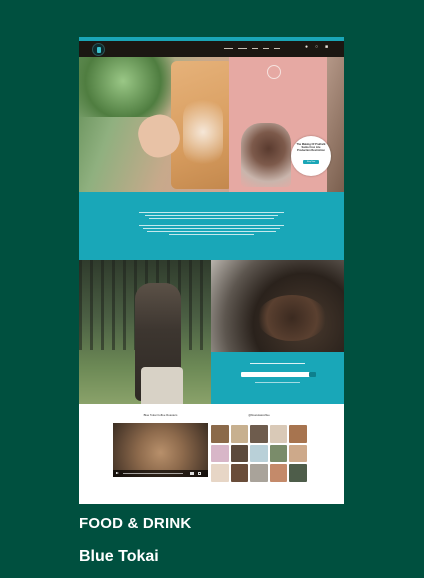 The width and height of the screenshot is (424, 578). I want to click on instagram-grid, so click(259, 453).